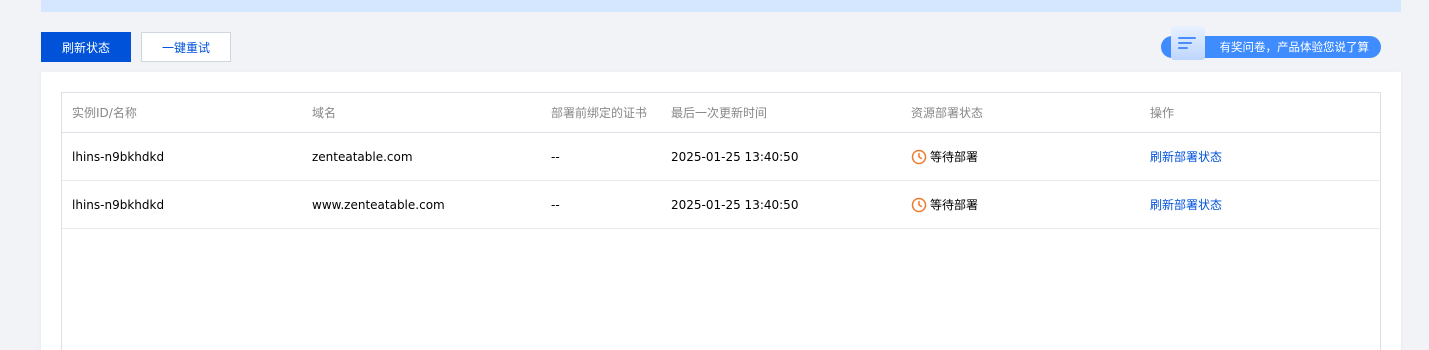 The width and height of the screenshot is (1429, 350). I want to click on survey-banner: 有奖问卷，产品体验您说了算, so click(1271, 43).